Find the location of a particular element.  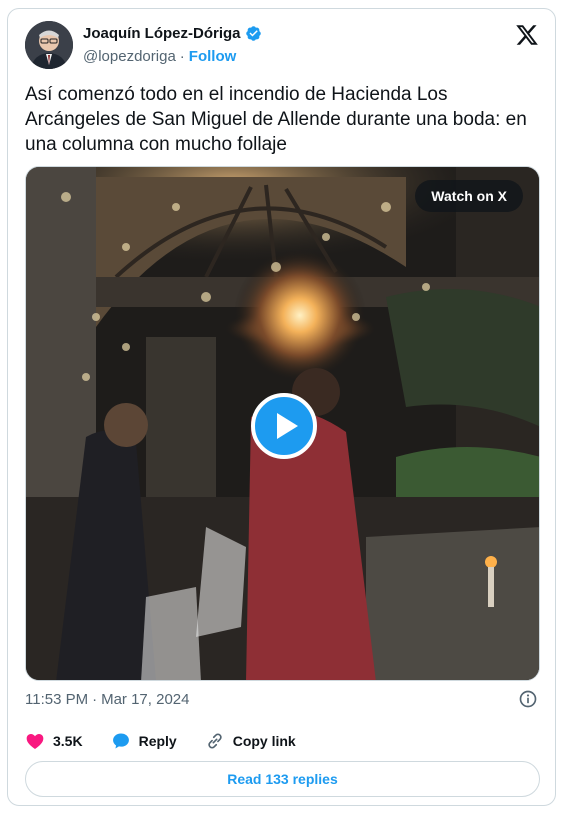

author-handle-row: @lopezdoriga · Follow is located at coordinates (159, 56).